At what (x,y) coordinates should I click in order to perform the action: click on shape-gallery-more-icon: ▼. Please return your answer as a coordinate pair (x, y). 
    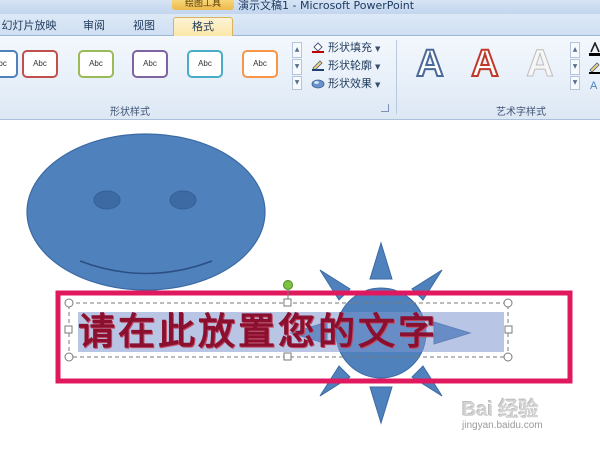
    Looking at the image, I should click on (297, 83).